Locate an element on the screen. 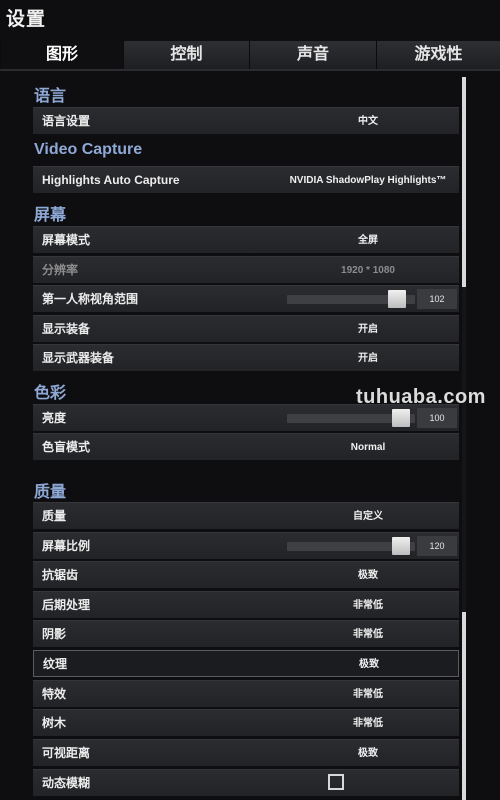 The image size is (500, 800). setting-label: 可视距离 is located at coordinates (66, 753).